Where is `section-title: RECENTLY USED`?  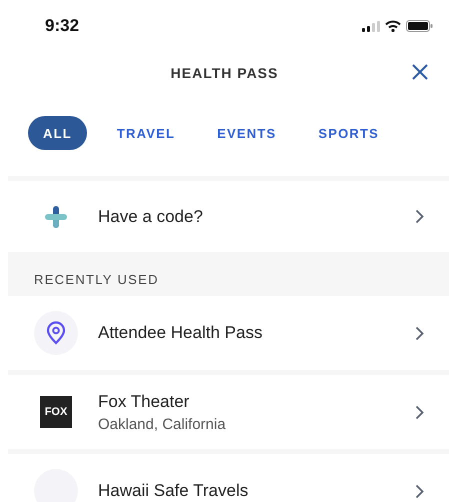
section-title: RECENTLY USED is located at coordinates (96, 279).